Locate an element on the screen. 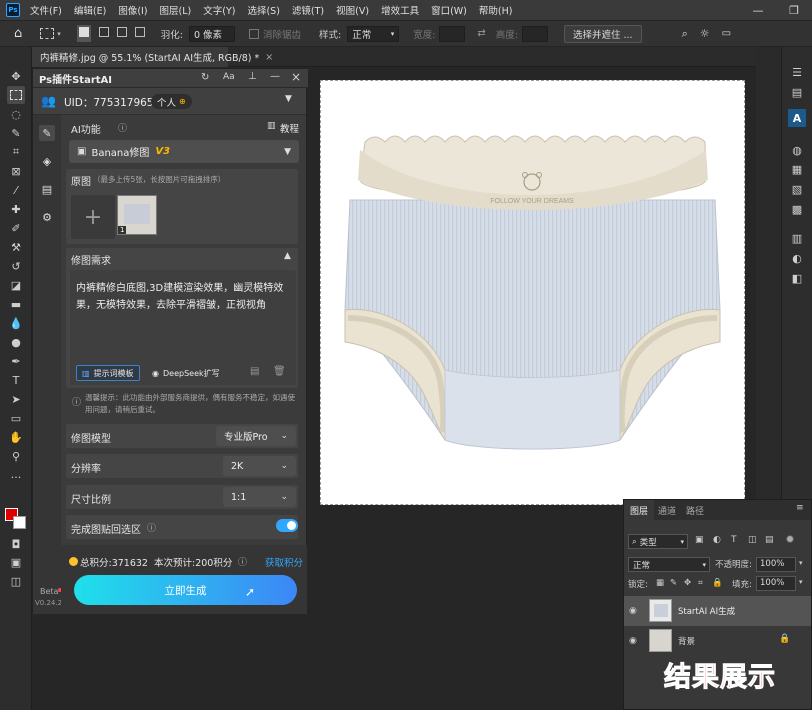 This screenshot has height=710, width=812. type-tool-icon: T is located at coordinates (16, 380).